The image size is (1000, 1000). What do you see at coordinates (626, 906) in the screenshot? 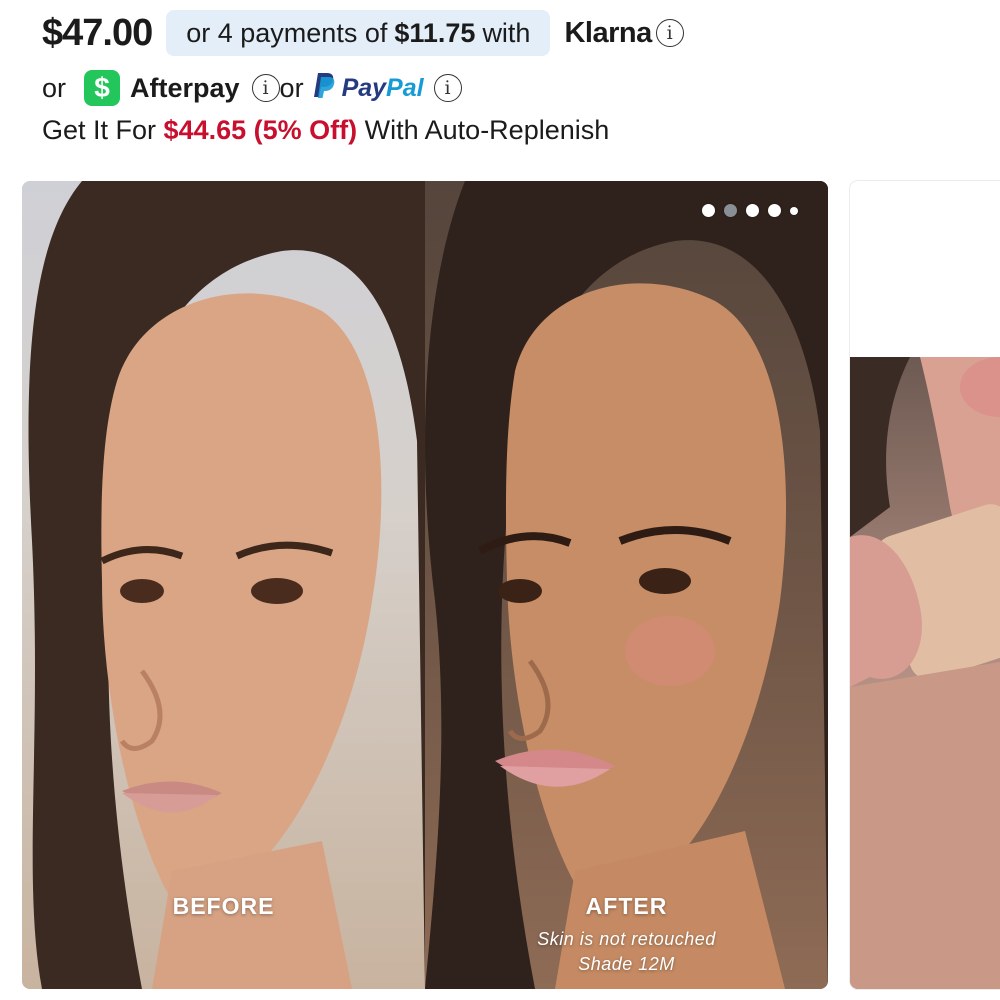
I see `after-label: AFTER` at bounding box center [626, 906].